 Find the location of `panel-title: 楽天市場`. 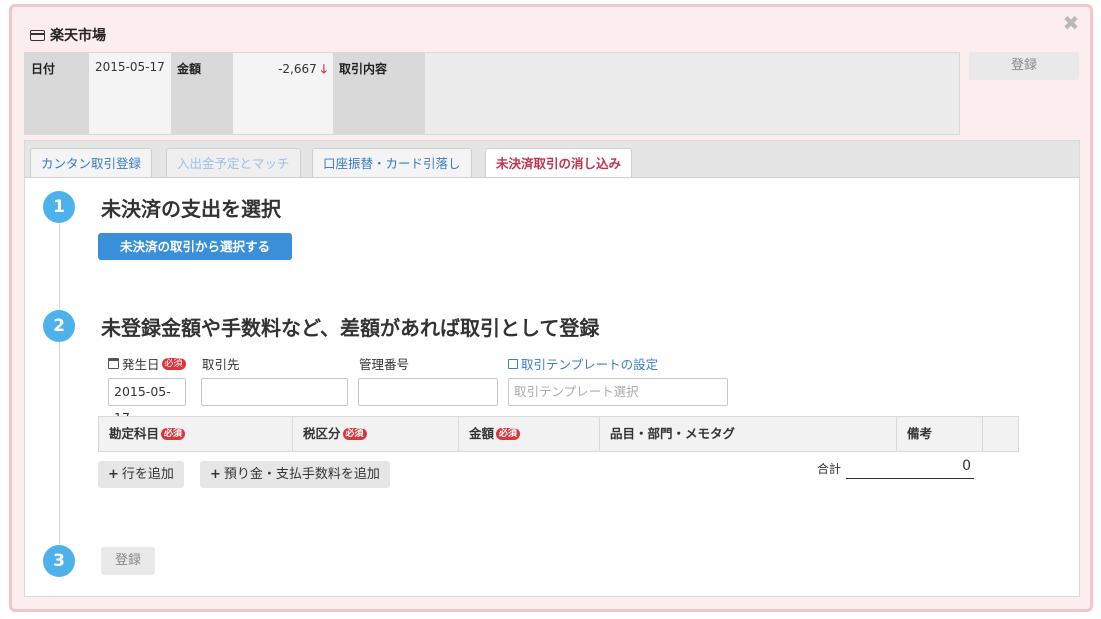

panel-title: 楽天市場 is located at coordinates (68, 35).